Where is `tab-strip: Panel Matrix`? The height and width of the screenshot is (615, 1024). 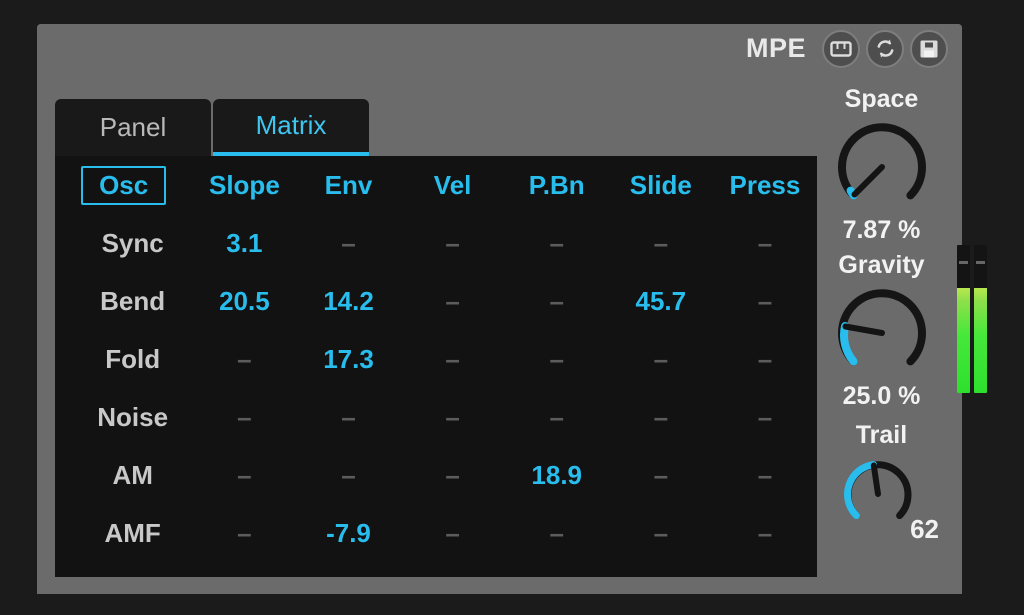 tab-strip: Panel Matrix is located at coordinates (212, 127).